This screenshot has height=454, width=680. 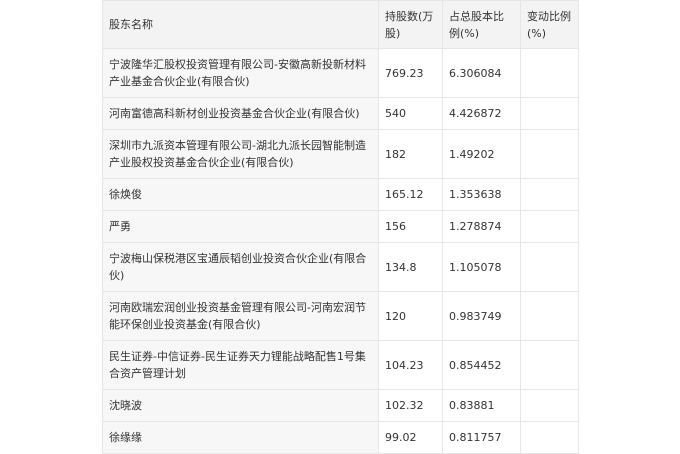 What do you see at coordinates (481, 154) in the screenshot?
I see `cell-ratio: 1.49202` at bounding box center [481, 154].